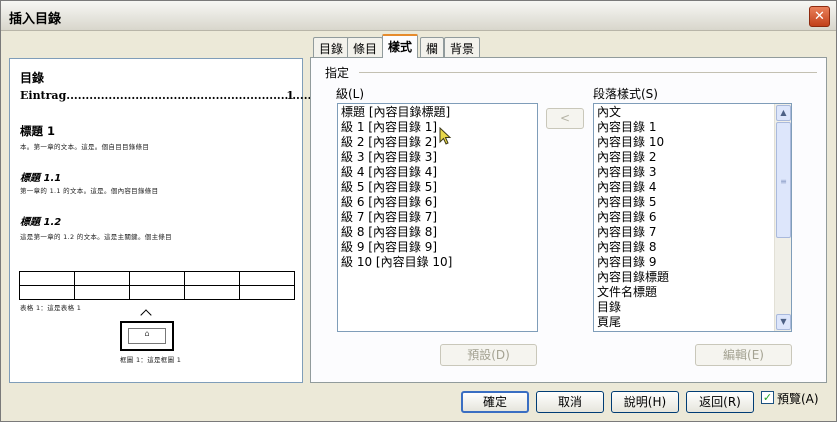  What do you see at coordinates (692, 247) in the screenshot?
I see `paragraph-style-item: 內容目錄 8` at bounding box center [692, 247].